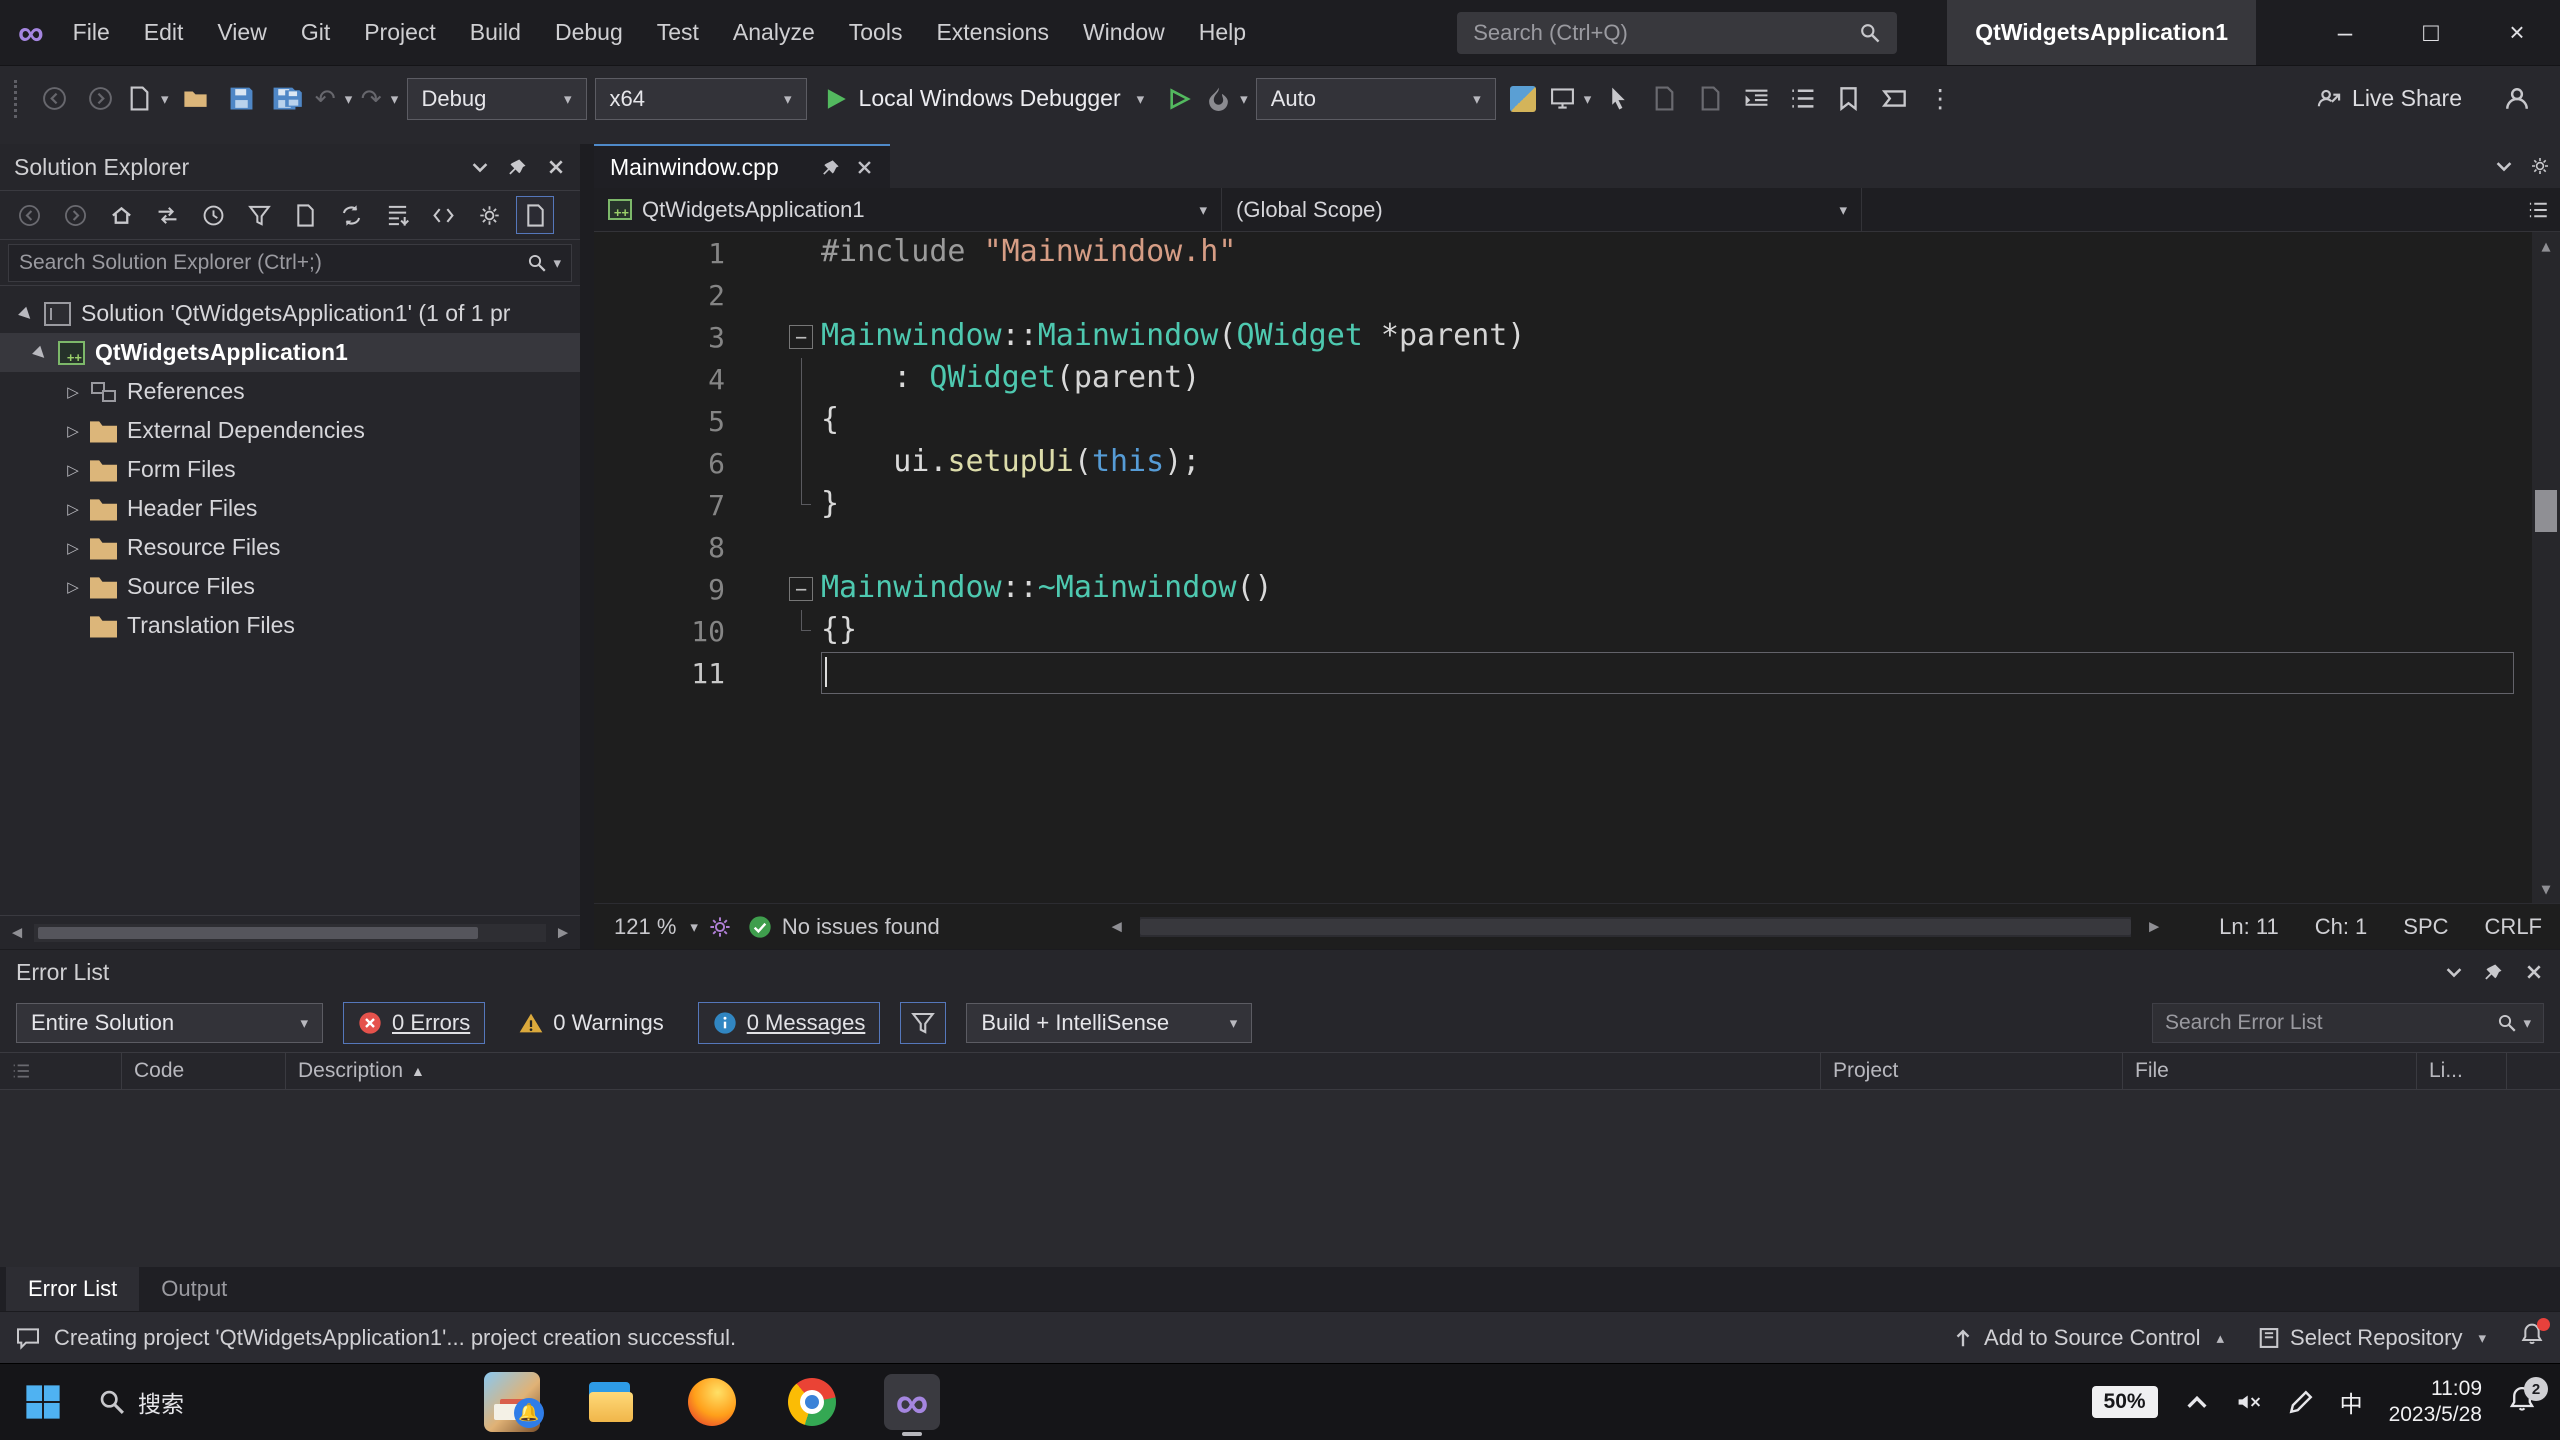 The width and height of the screenshot is (2560, 1440). I want to click on eol-indicator: CRLF, so click(2513, 927).